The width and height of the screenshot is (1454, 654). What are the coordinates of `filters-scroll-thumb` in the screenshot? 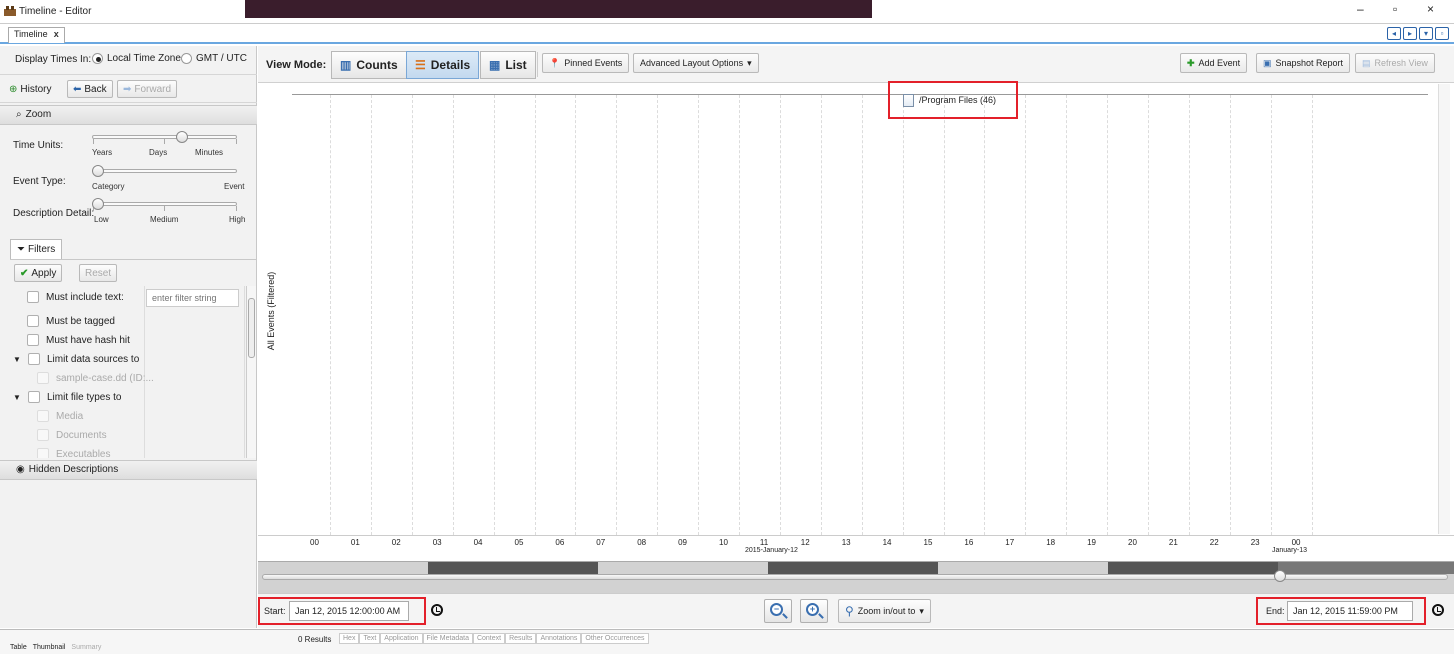 It's located at (251, 328).